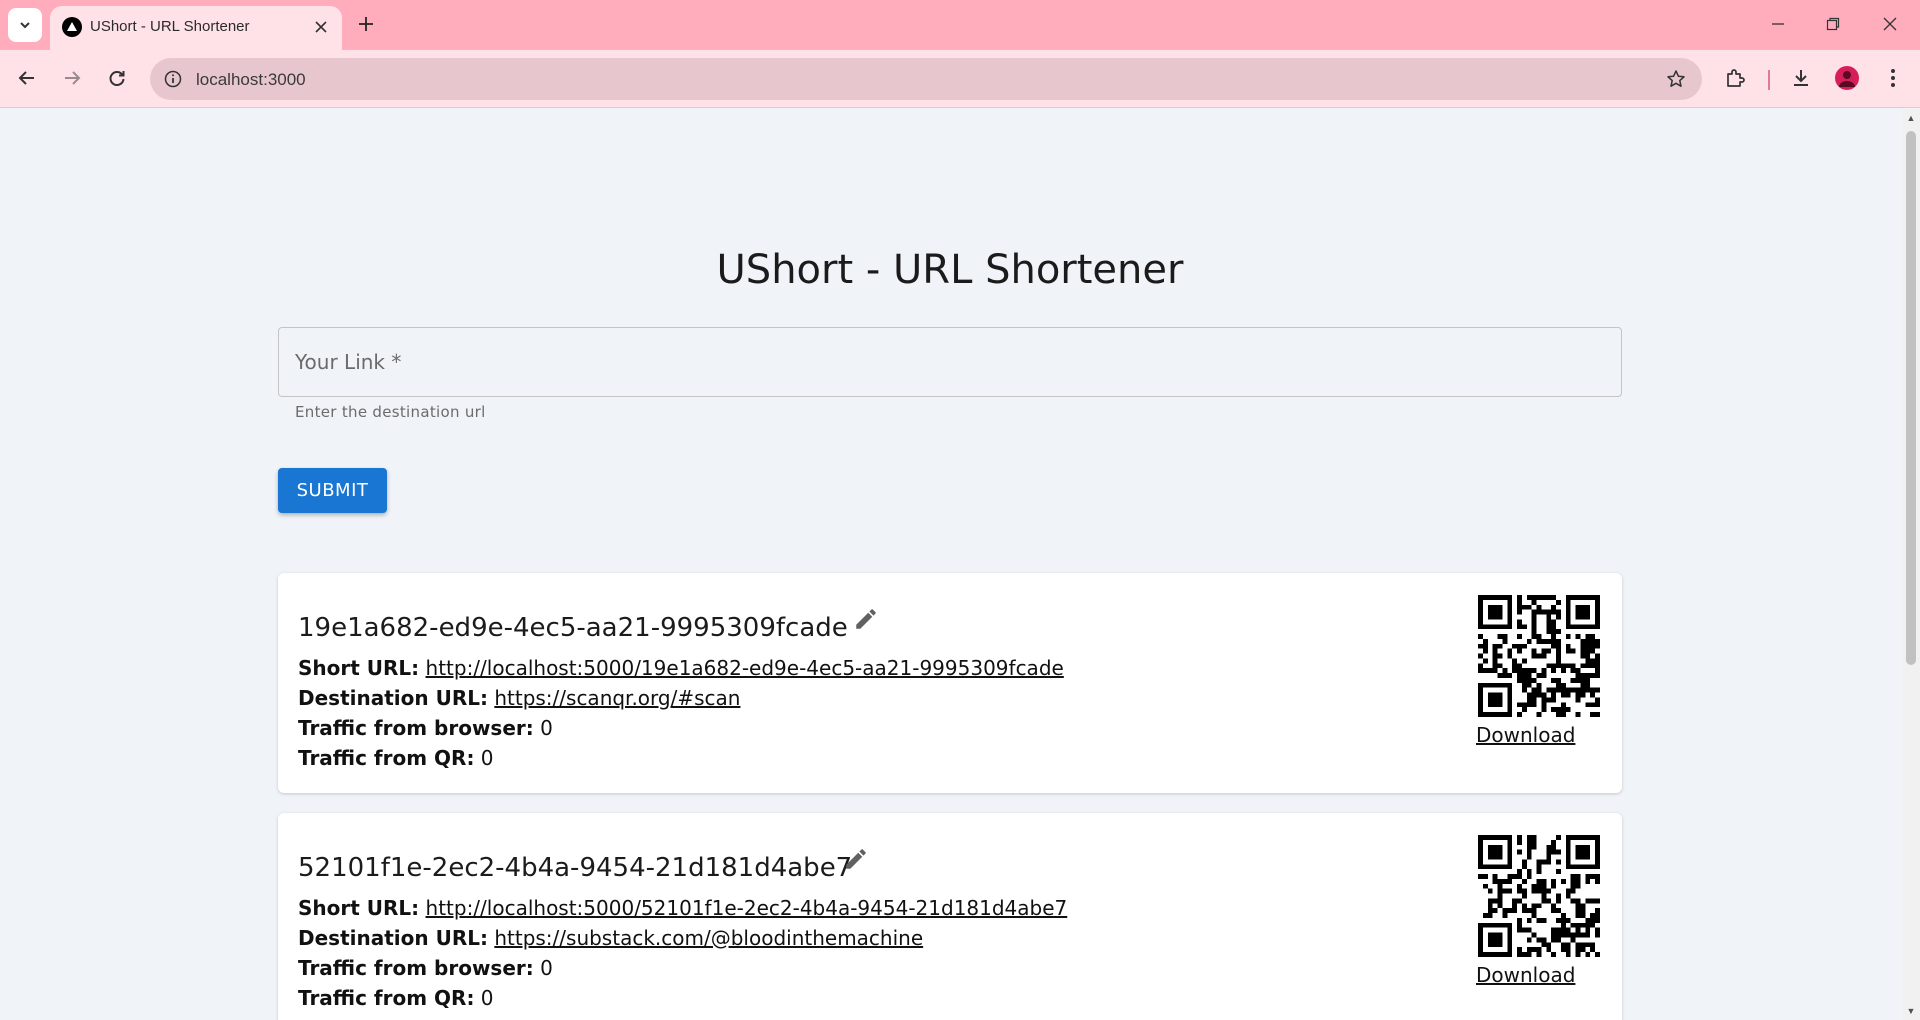 This screenshot has width=1920, height=1020. What do you see at coordinates (1911, 398) in the screenshot?
I see `scrollbar-thumb` at bounding box center [1911, 398].